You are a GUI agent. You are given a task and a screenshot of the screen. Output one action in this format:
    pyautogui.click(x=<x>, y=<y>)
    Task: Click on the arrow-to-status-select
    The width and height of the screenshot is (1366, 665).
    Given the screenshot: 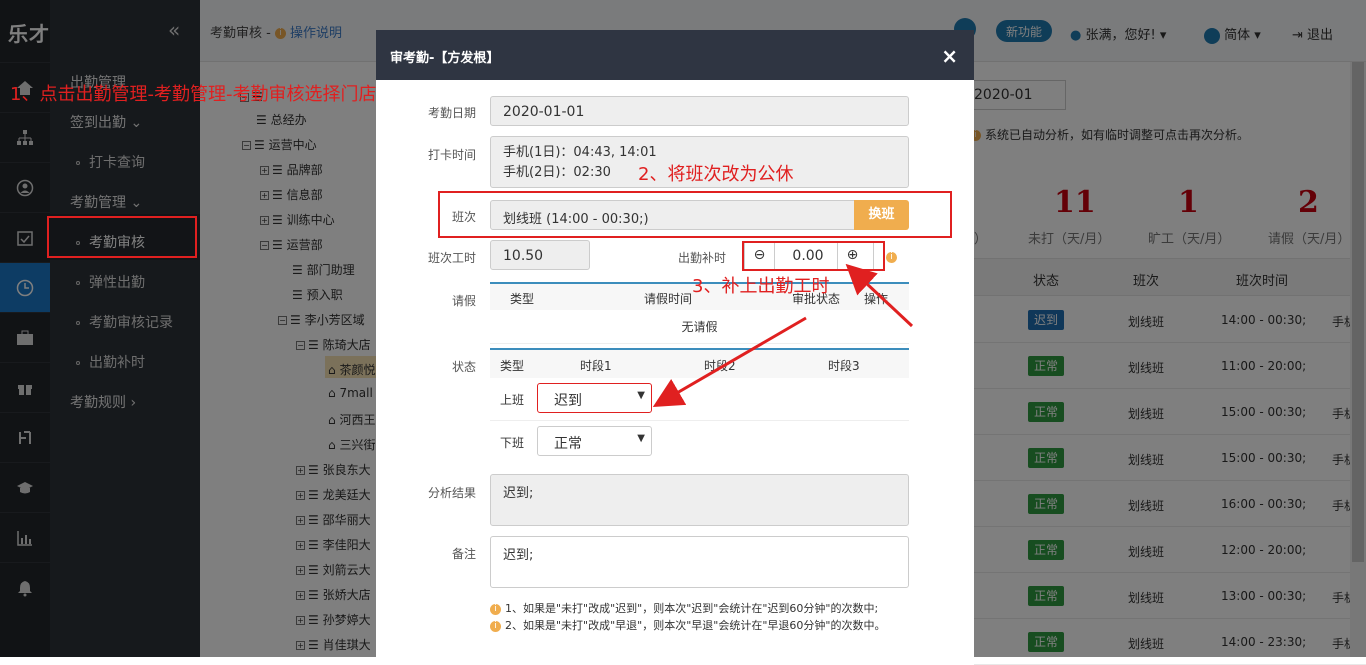 What is the action you would take?
    pyautogui.click(x=729, y=362)
    